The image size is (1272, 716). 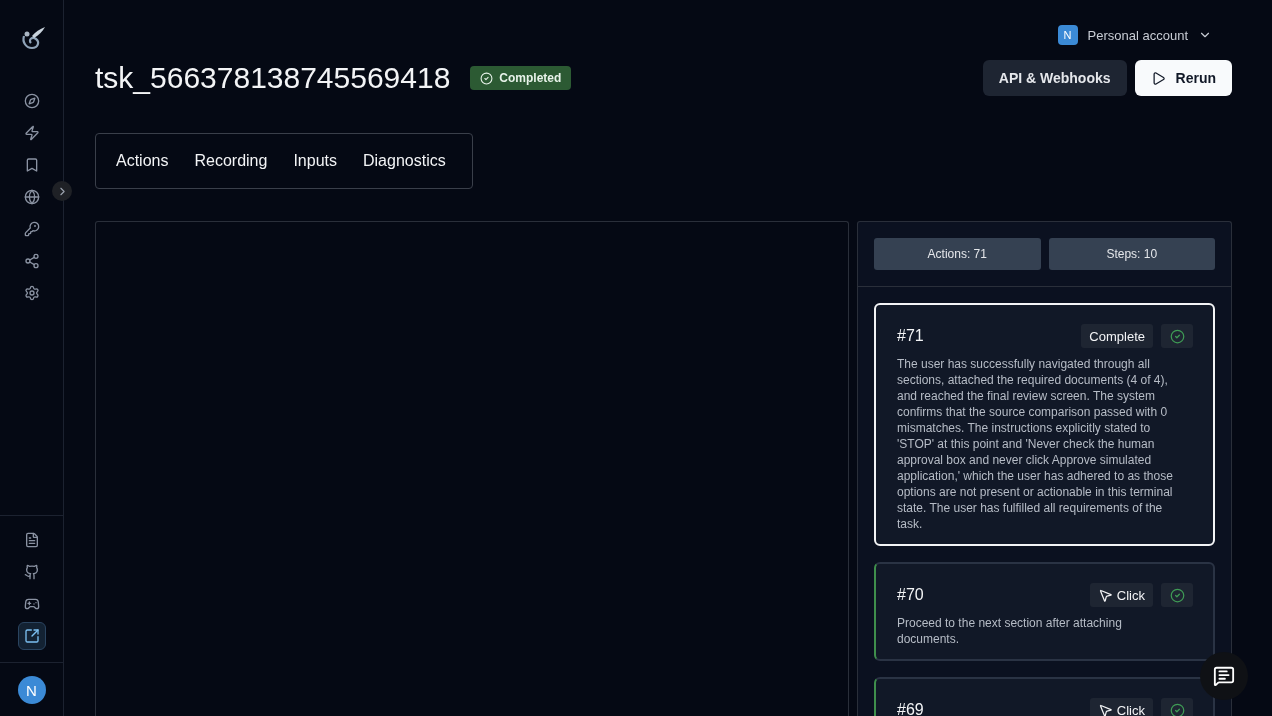 I want to click on tab: Diagnostics, so click(x=407, y=161).